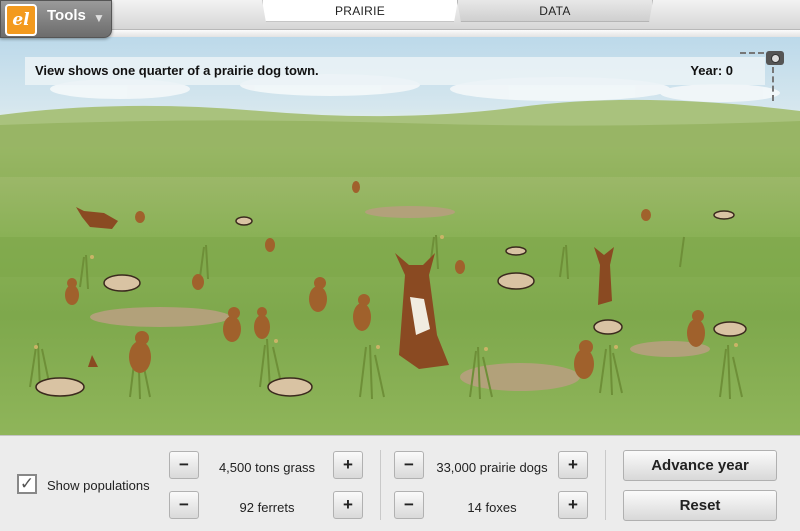  I want to click on tools-menu-button: el Tools ▼, so click(56, 19).